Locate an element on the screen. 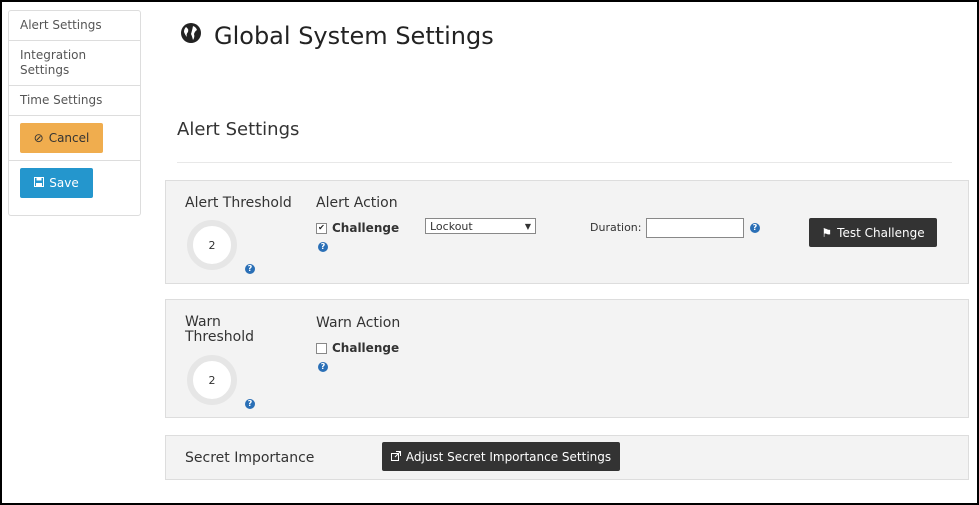 Image resolution: width=979 pixels, height=505 pixels. cancel-icon: ⊘ is located at coordinates (38, 138).